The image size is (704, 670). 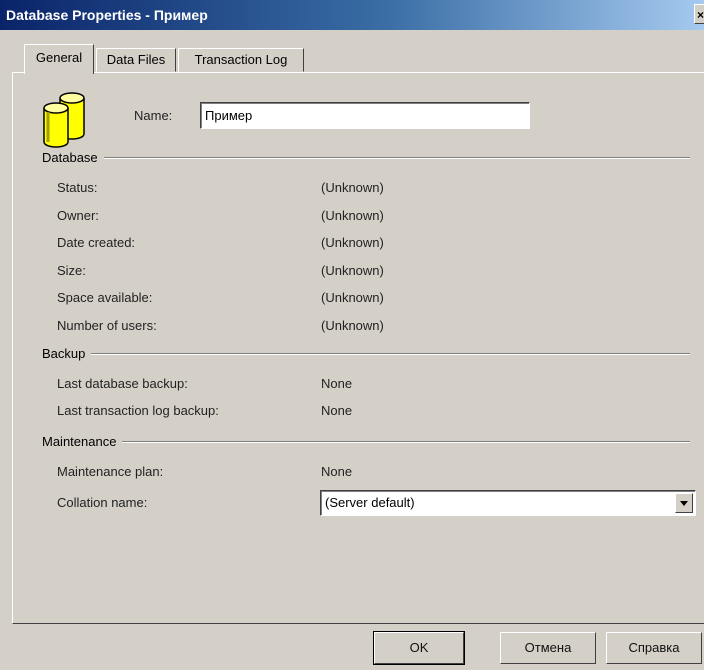 I want to click on space-available-label: Space available:, so click(x=105, y=297).